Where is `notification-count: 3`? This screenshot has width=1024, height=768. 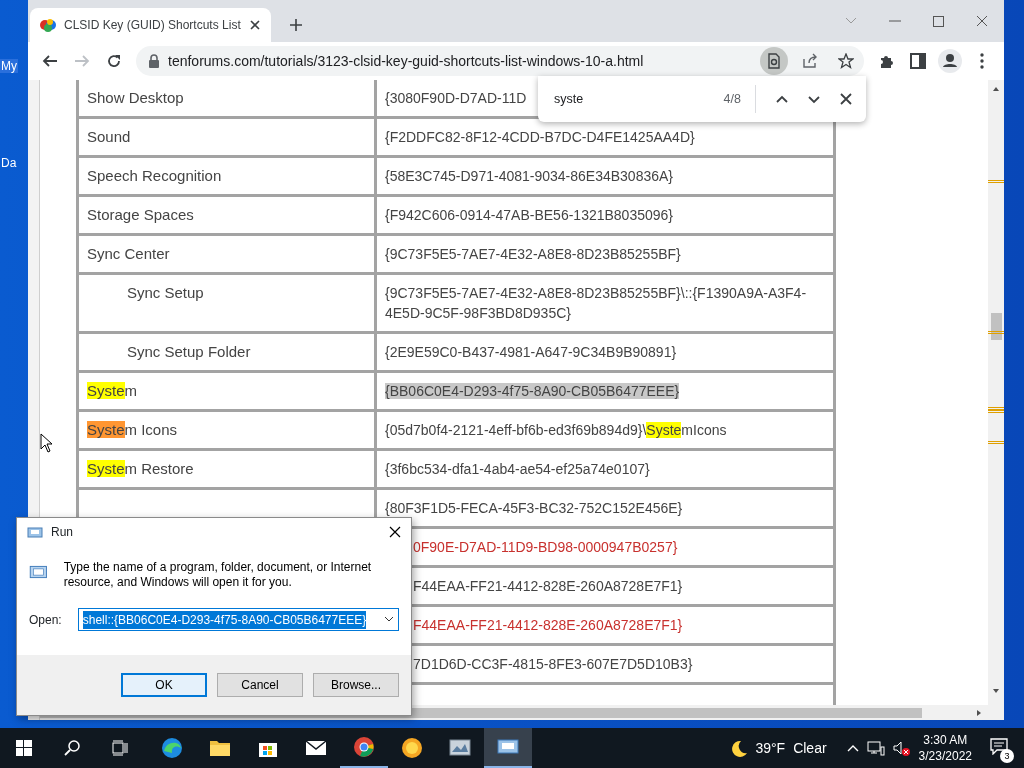 notification-count: 3 is located at coordinates (1007, 755).